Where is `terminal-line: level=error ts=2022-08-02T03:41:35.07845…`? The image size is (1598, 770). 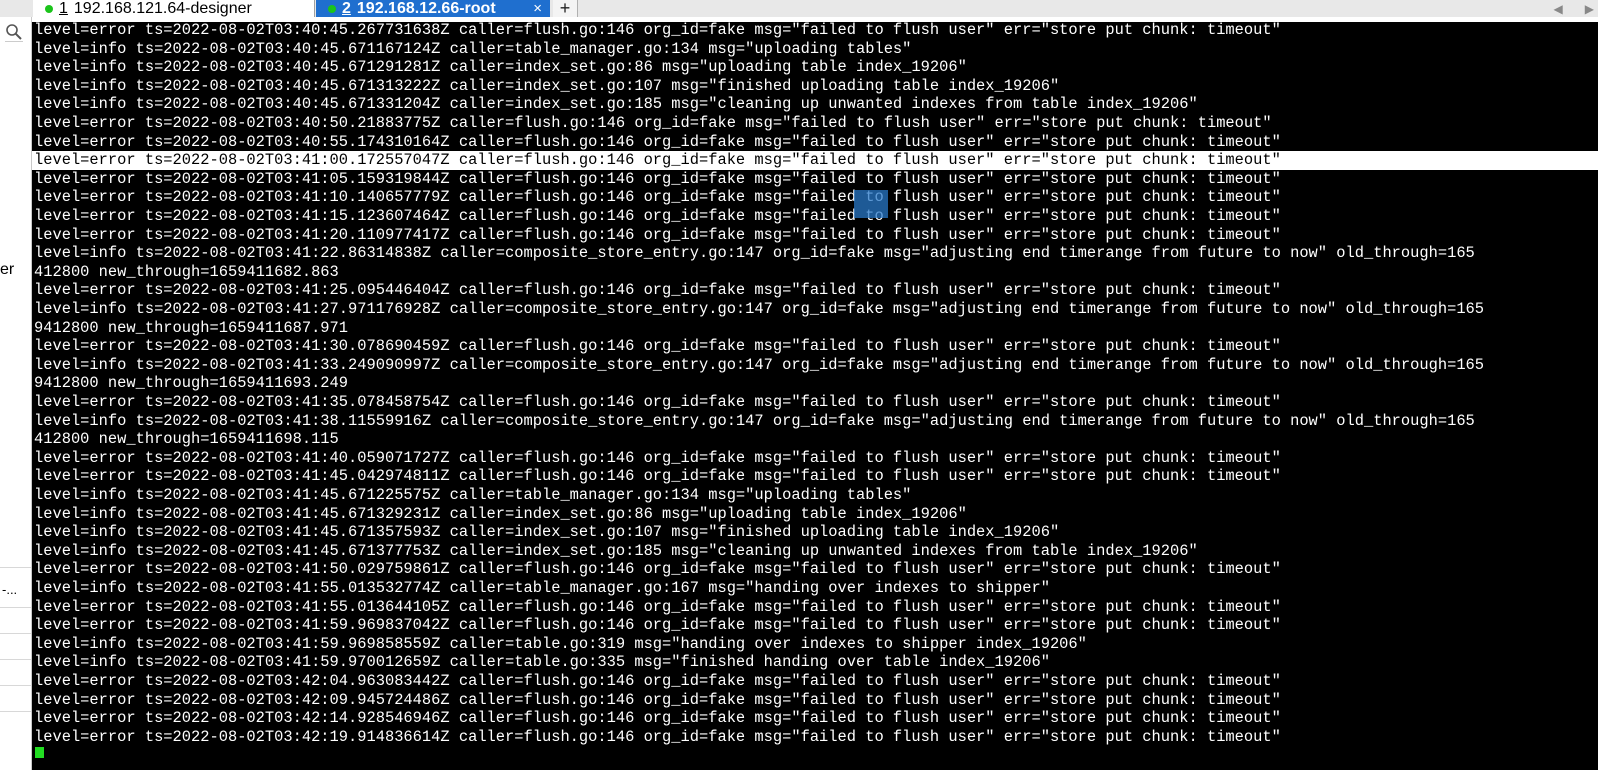 terminal-line: level=error ts=2022-08-02T03:41:35.07845… is located at coordinates (657, 402).